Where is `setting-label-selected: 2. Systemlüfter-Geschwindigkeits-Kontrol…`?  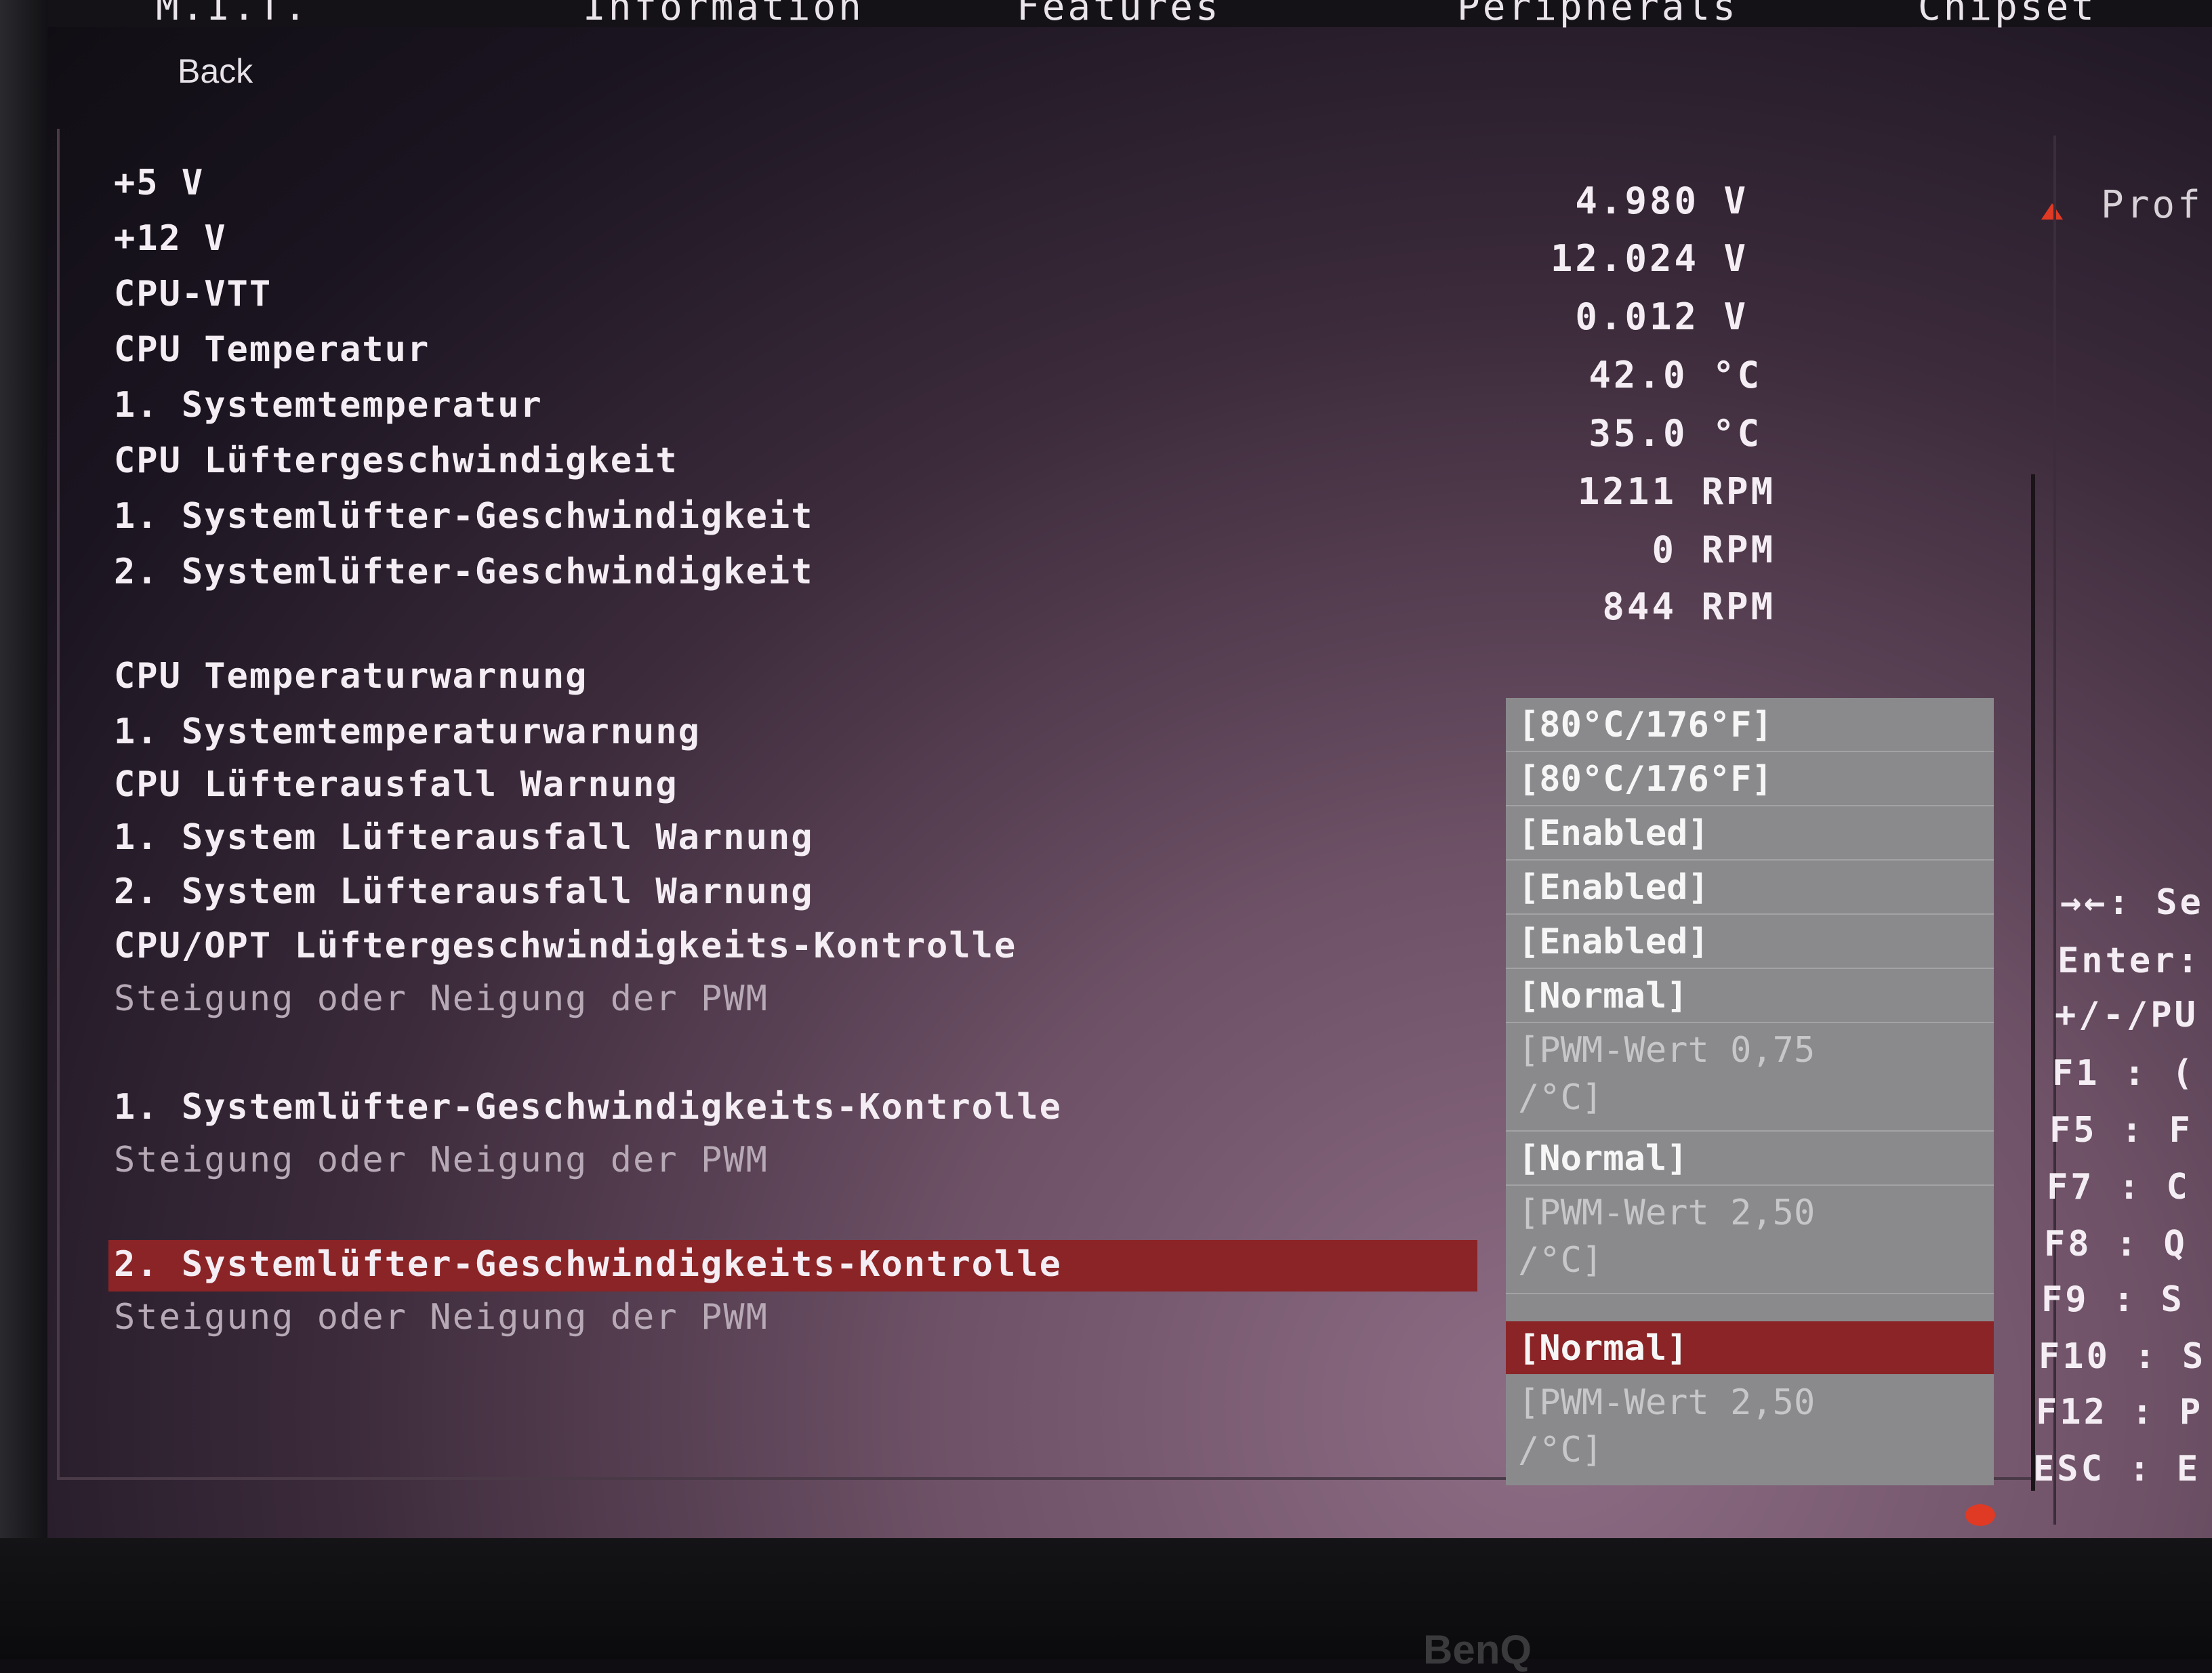 setting-label-selected: 2. Systemlüfter-Geschwindigkeits-Kontrol… is located at coordinates (588, 1264).